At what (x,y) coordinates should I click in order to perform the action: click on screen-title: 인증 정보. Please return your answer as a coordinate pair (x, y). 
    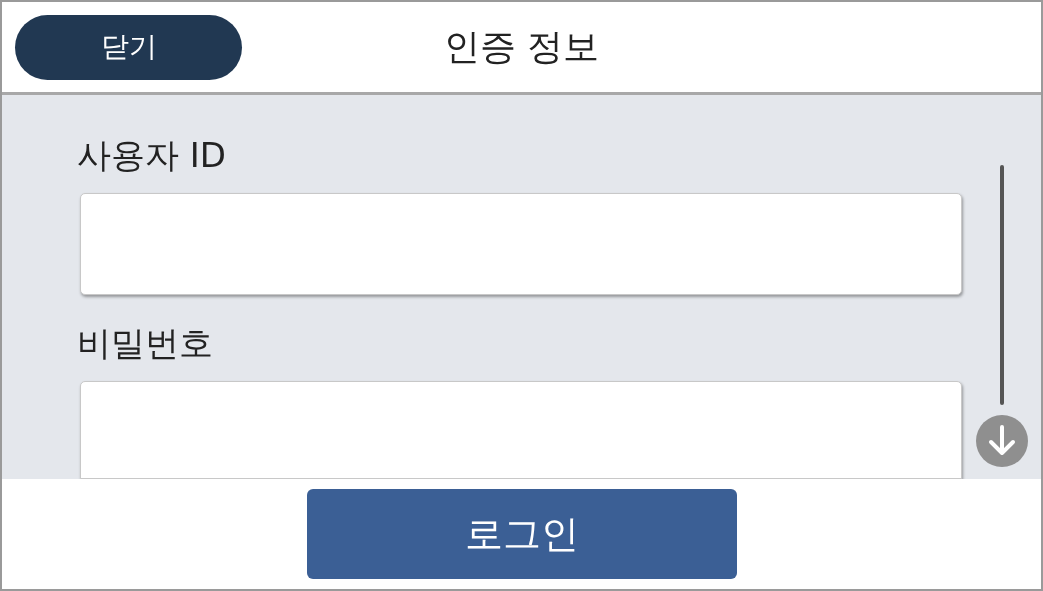
    Looking at the image, I should click on (521, 47).